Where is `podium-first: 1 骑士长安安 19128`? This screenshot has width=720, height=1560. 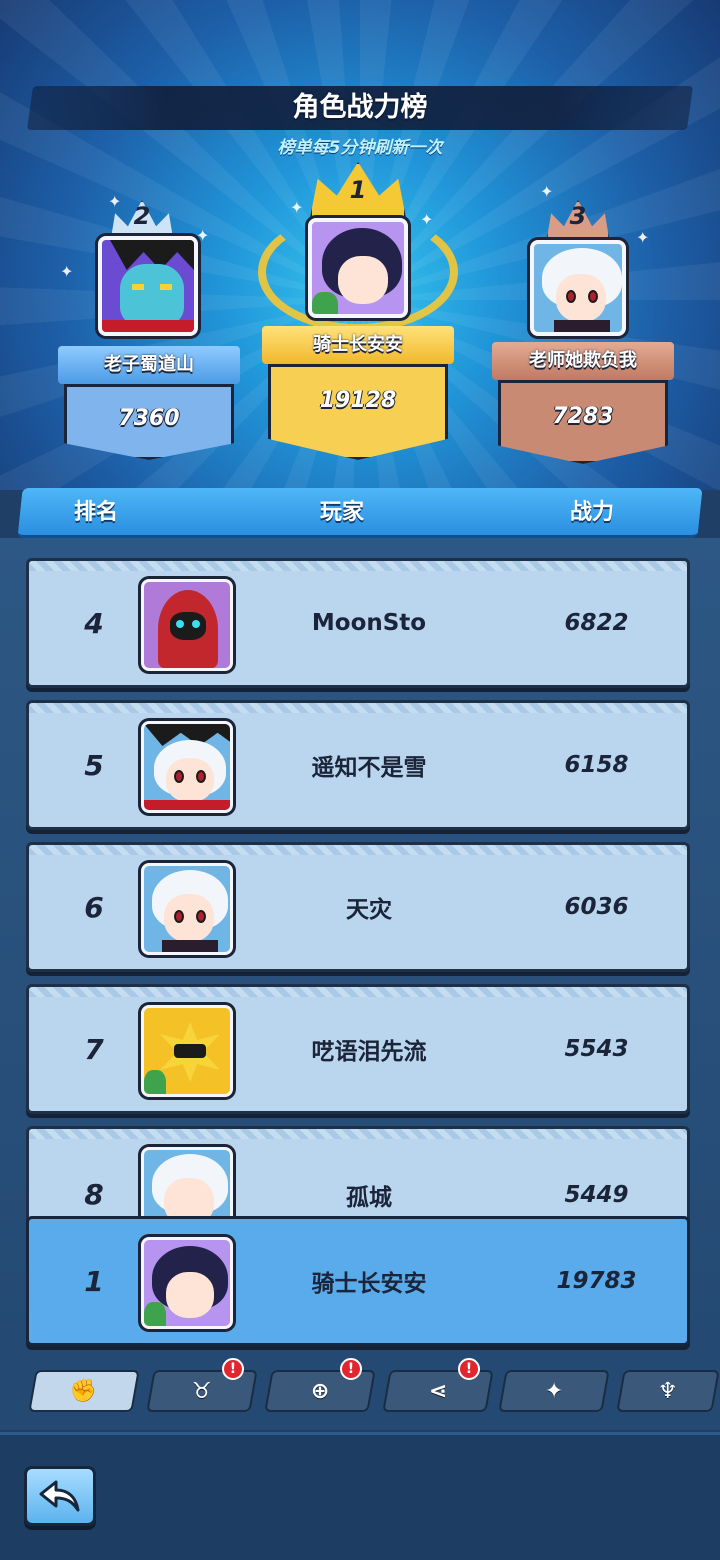 podium-first: 1 骑士长安安 19128 is located at coordinates (358, 312).